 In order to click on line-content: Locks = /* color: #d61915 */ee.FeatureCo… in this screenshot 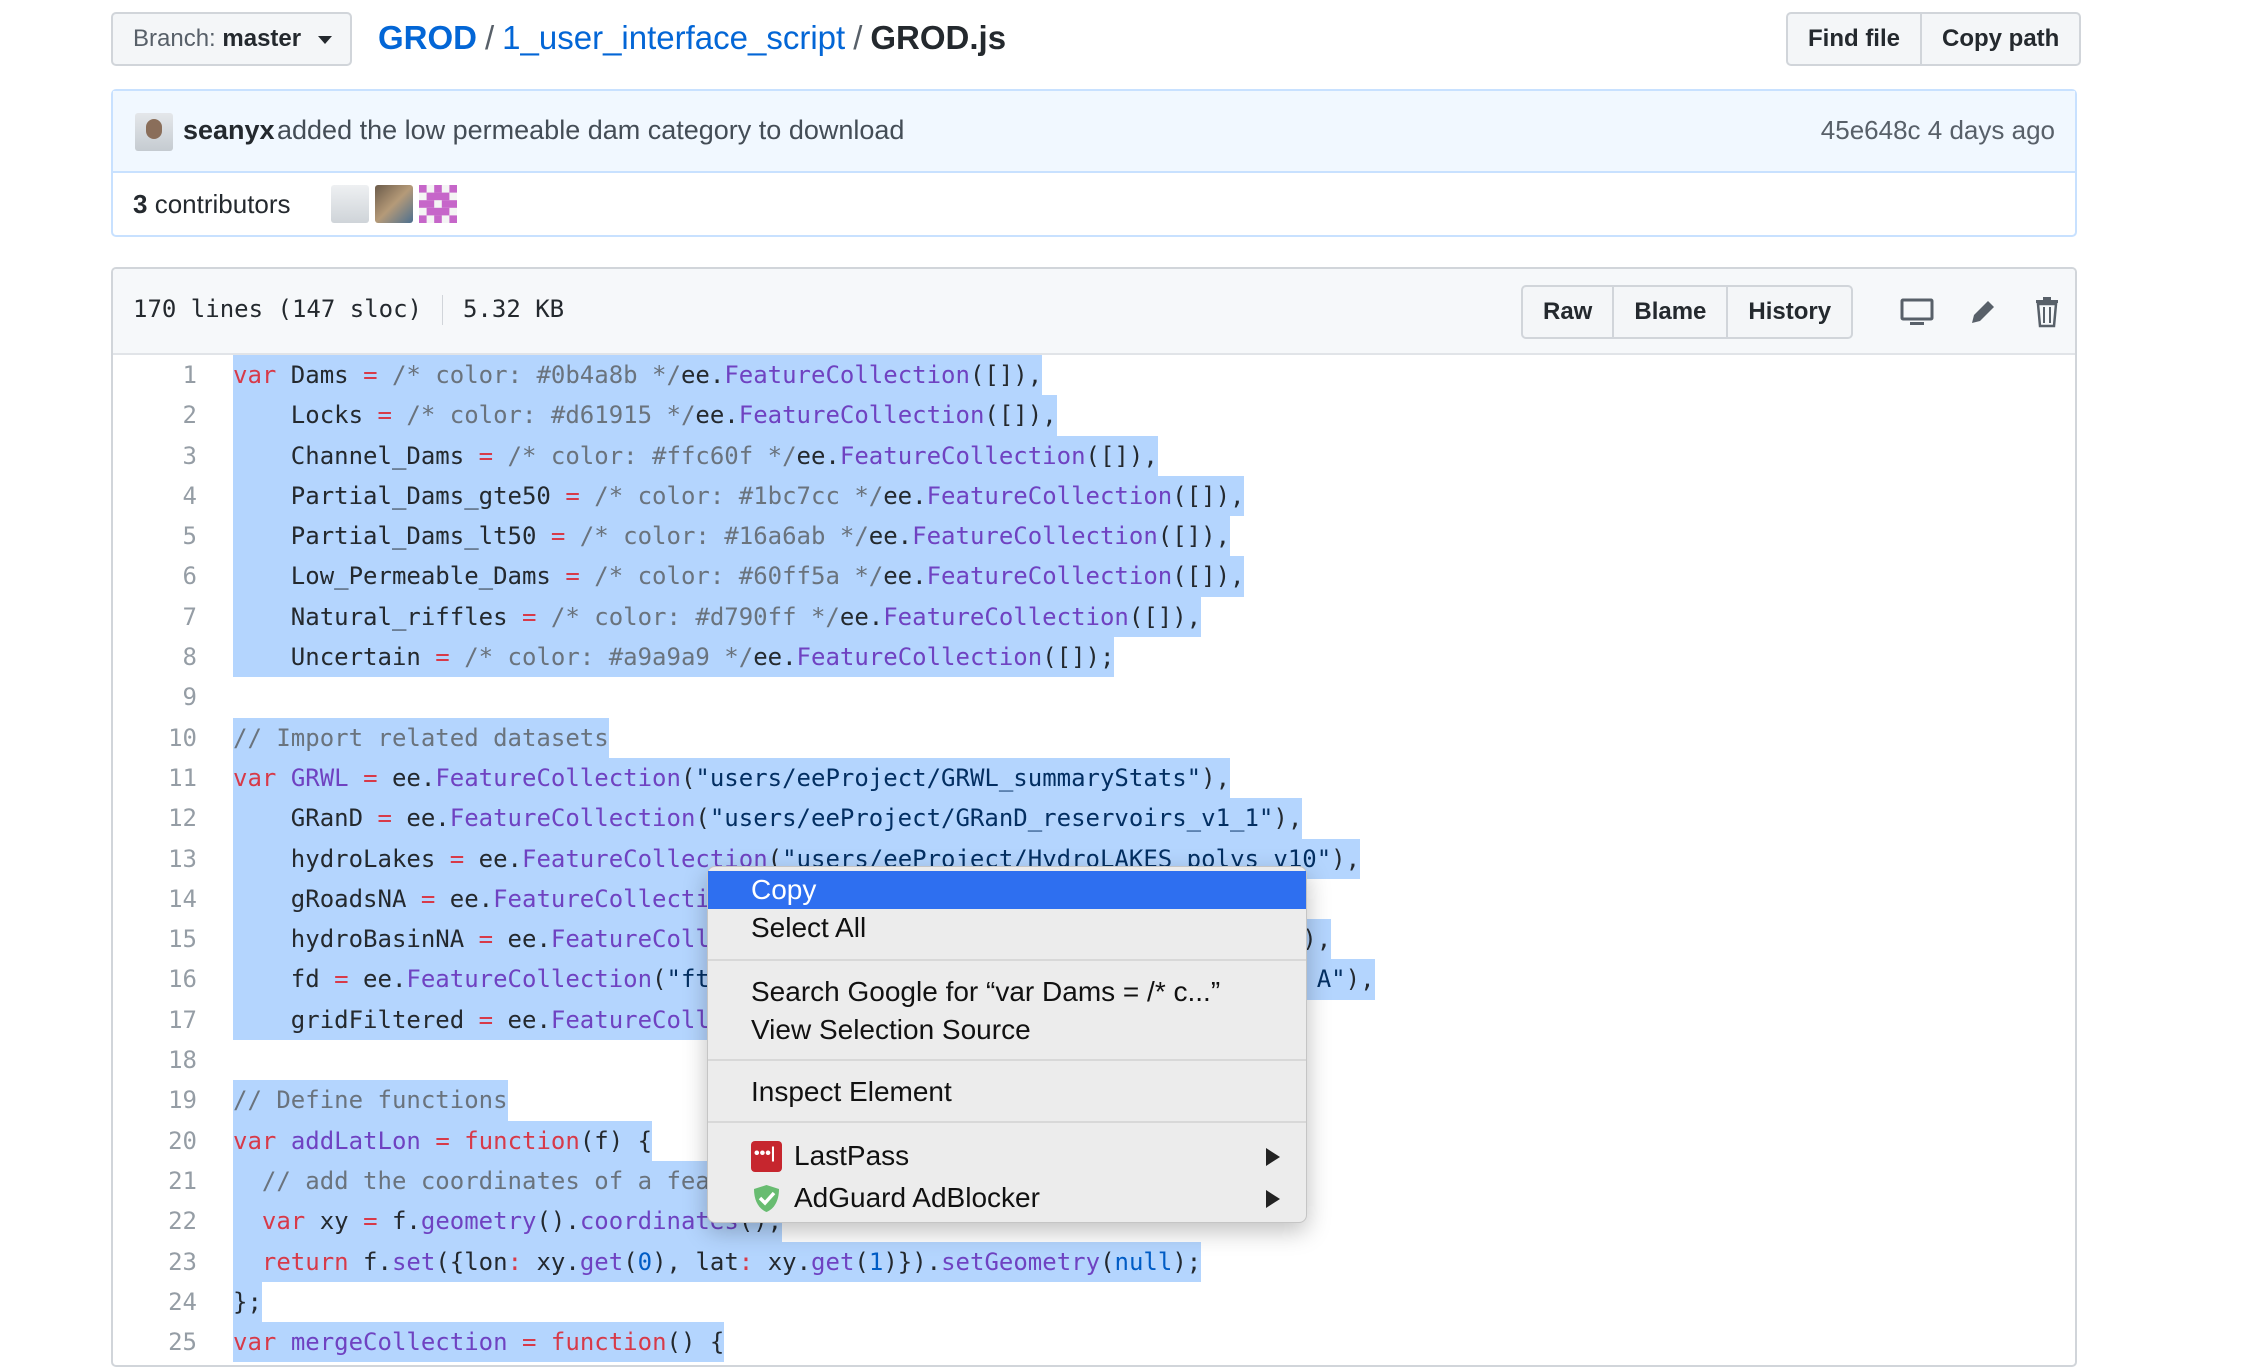, I will do `click(645, 415)`.